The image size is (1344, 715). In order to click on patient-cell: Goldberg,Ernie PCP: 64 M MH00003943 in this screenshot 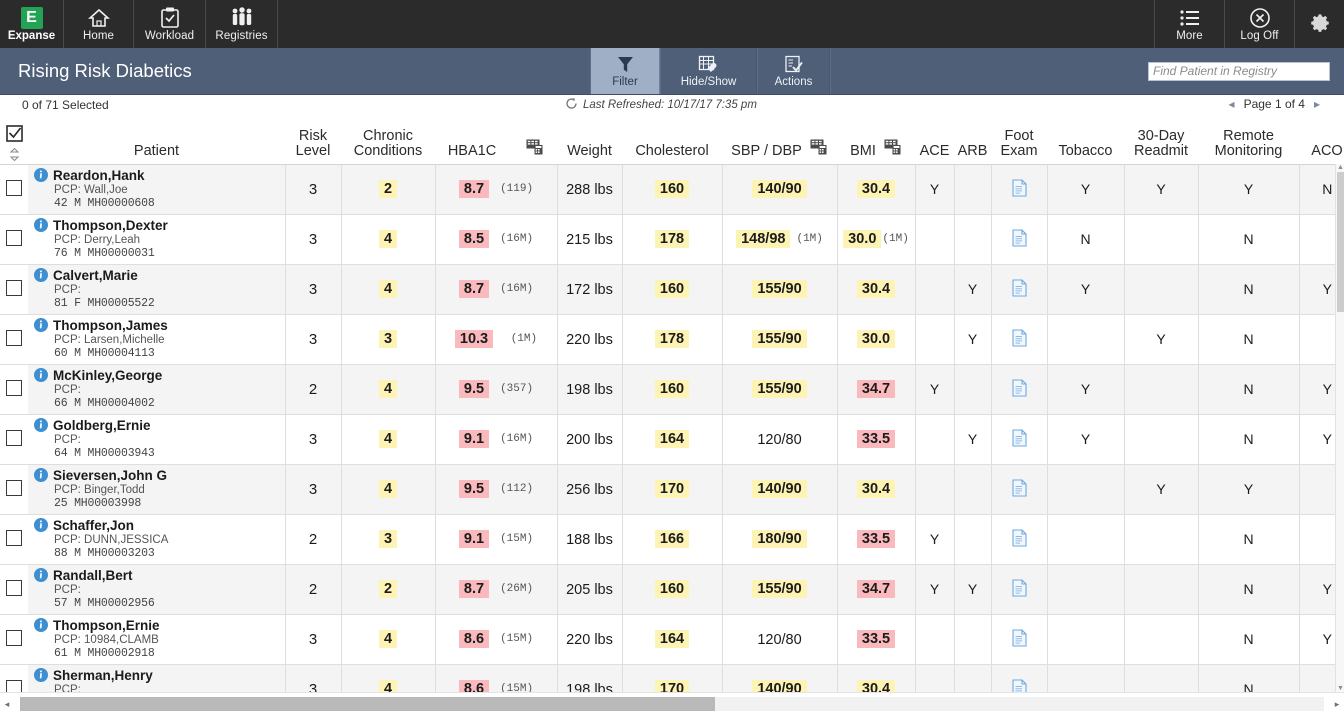, I will do `click(157, 439)`.